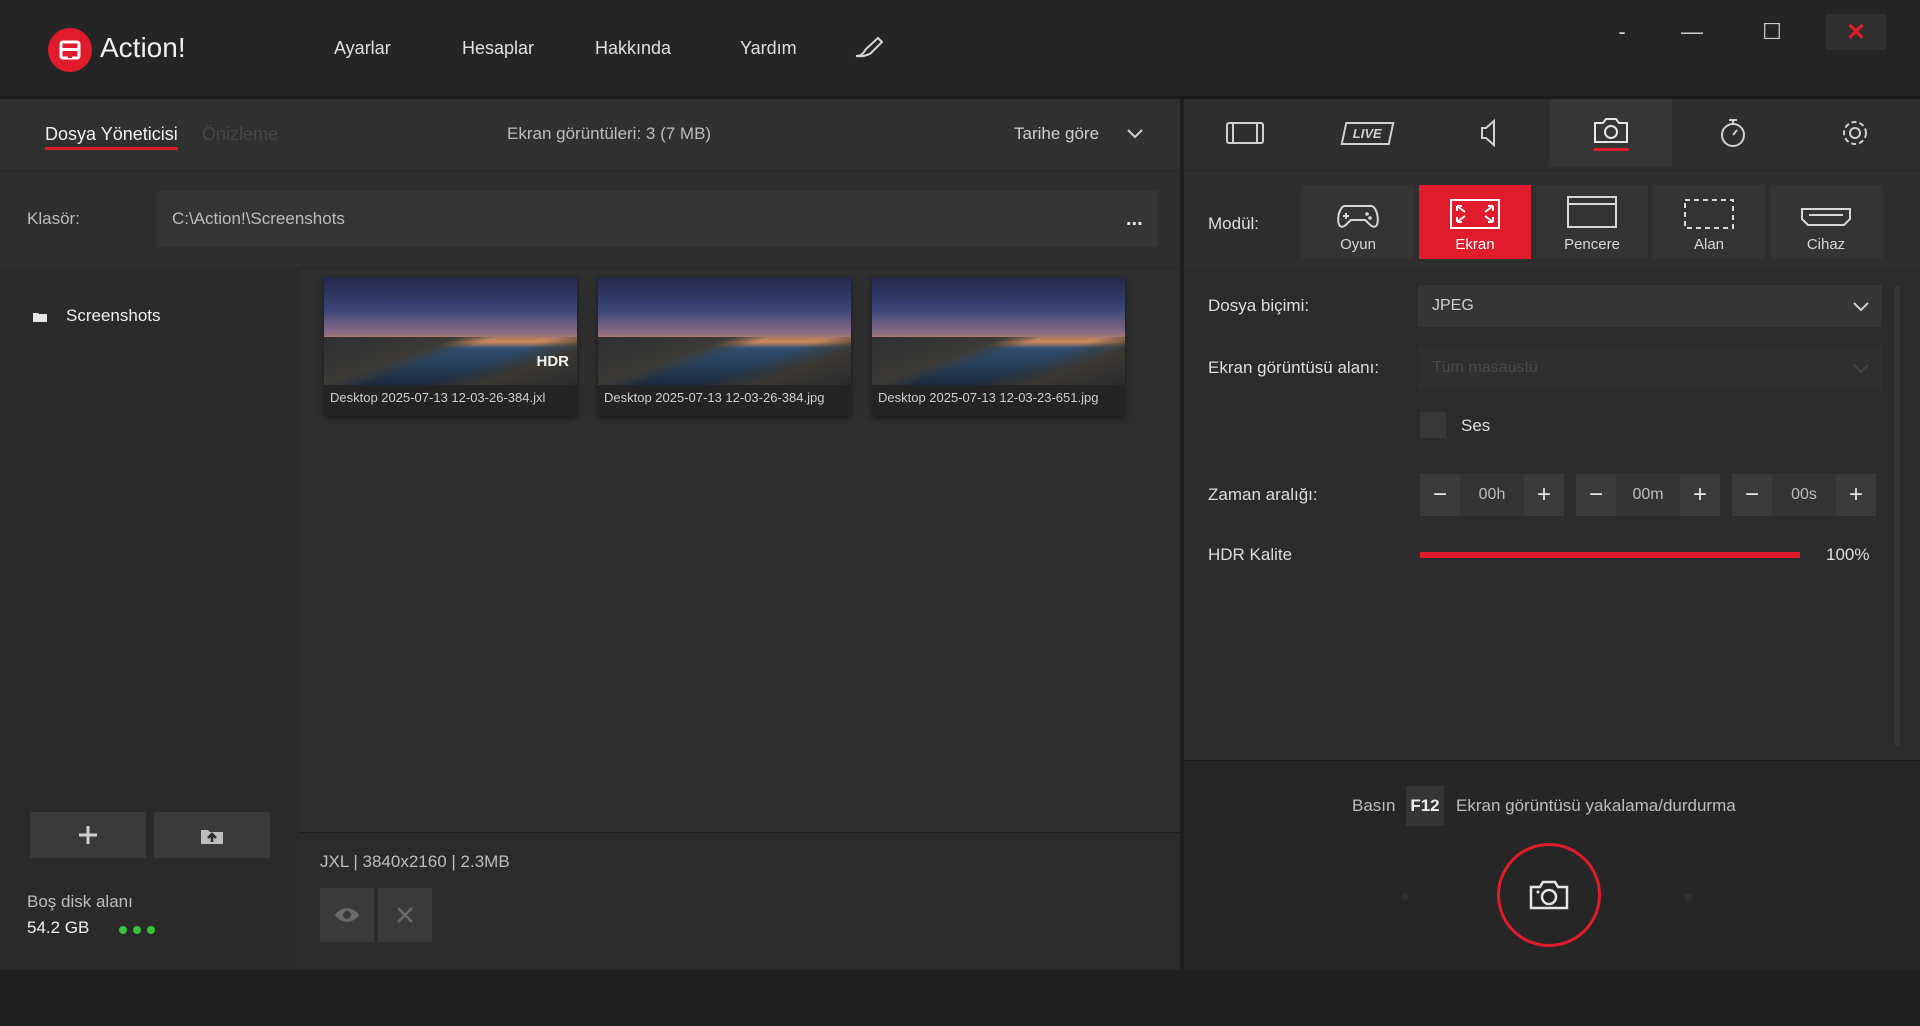 This screenshot has width=1920, height=1026. What do you see at coordinates (1856, 495) in the screenshot?
I see `seconds-increment-button: +` at bounding box center [1856, 495].